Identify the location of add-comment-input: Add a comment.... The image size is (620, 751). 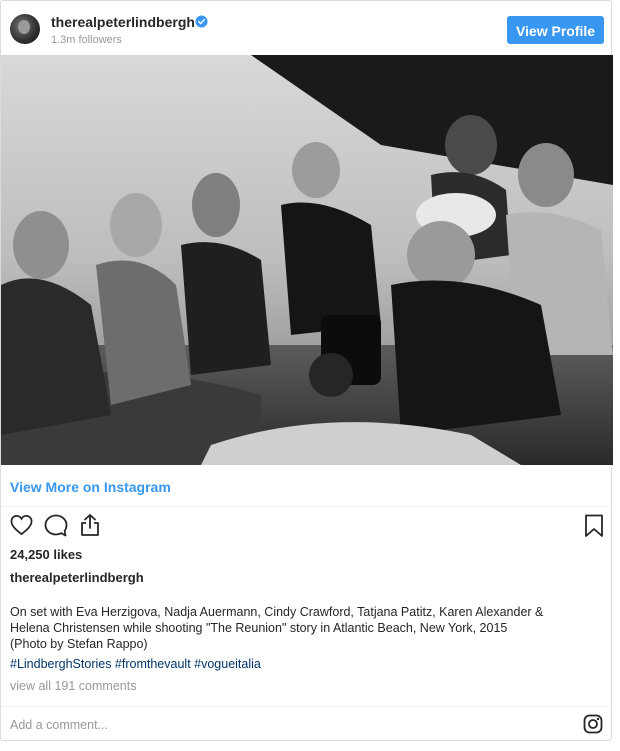
(59, 725).